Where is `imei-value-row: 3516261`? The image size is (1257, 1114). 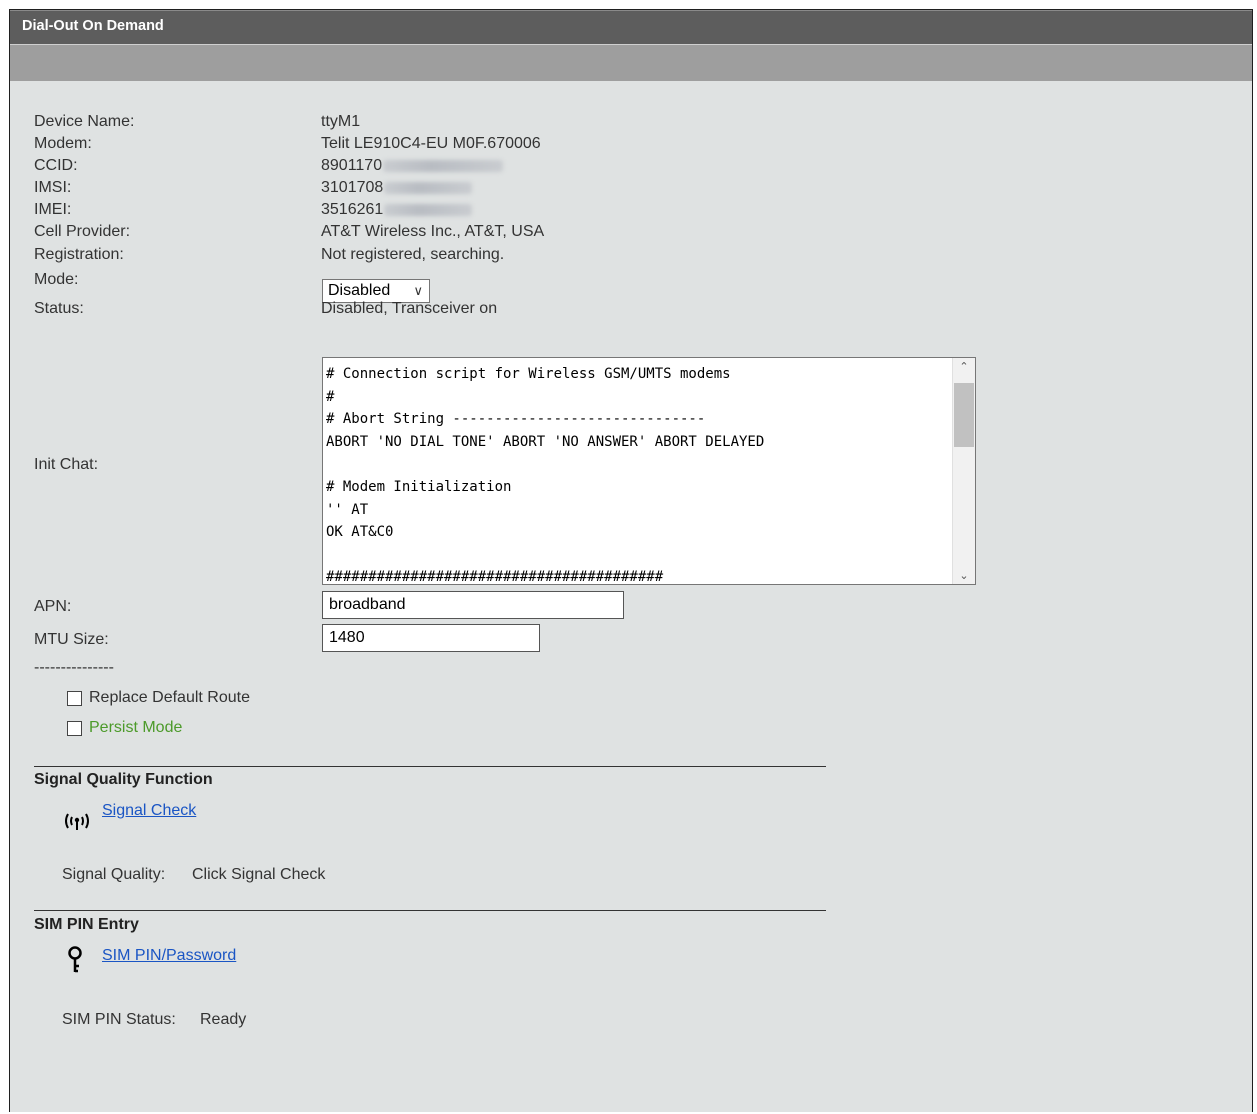
imei-value-row: 3516261 is located at coordinates (397, 210).